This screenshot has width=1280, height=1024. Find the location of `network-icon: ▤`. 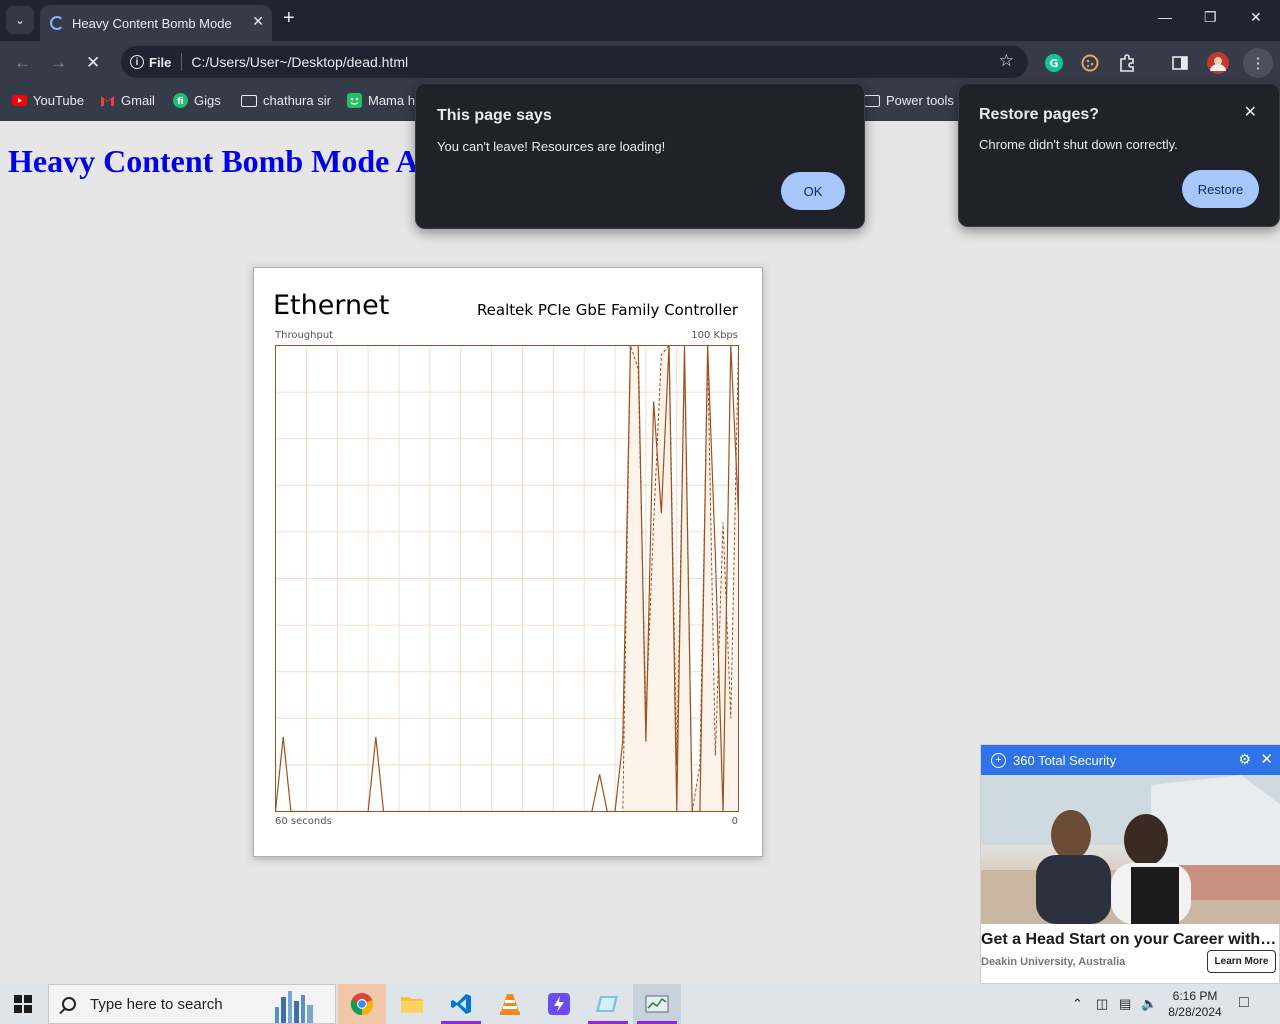

network-icon: ▤ is located at coordinates (1125, 1004).